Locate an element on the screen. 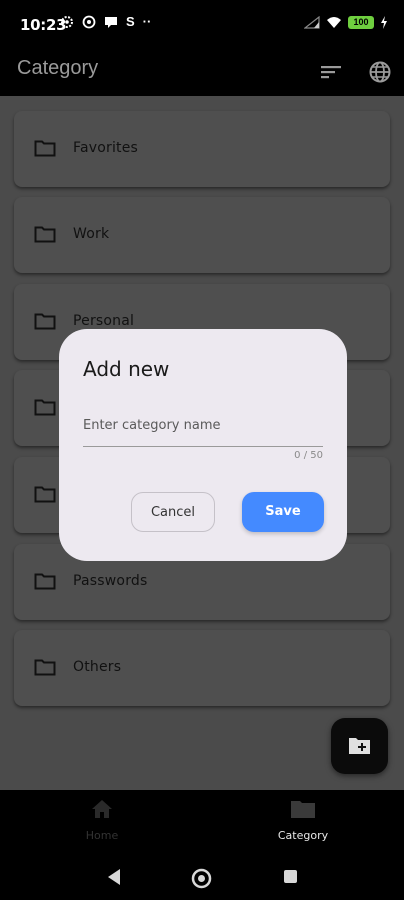 The image size is (404, 900). home-icon is located at coordinates (102, 809).